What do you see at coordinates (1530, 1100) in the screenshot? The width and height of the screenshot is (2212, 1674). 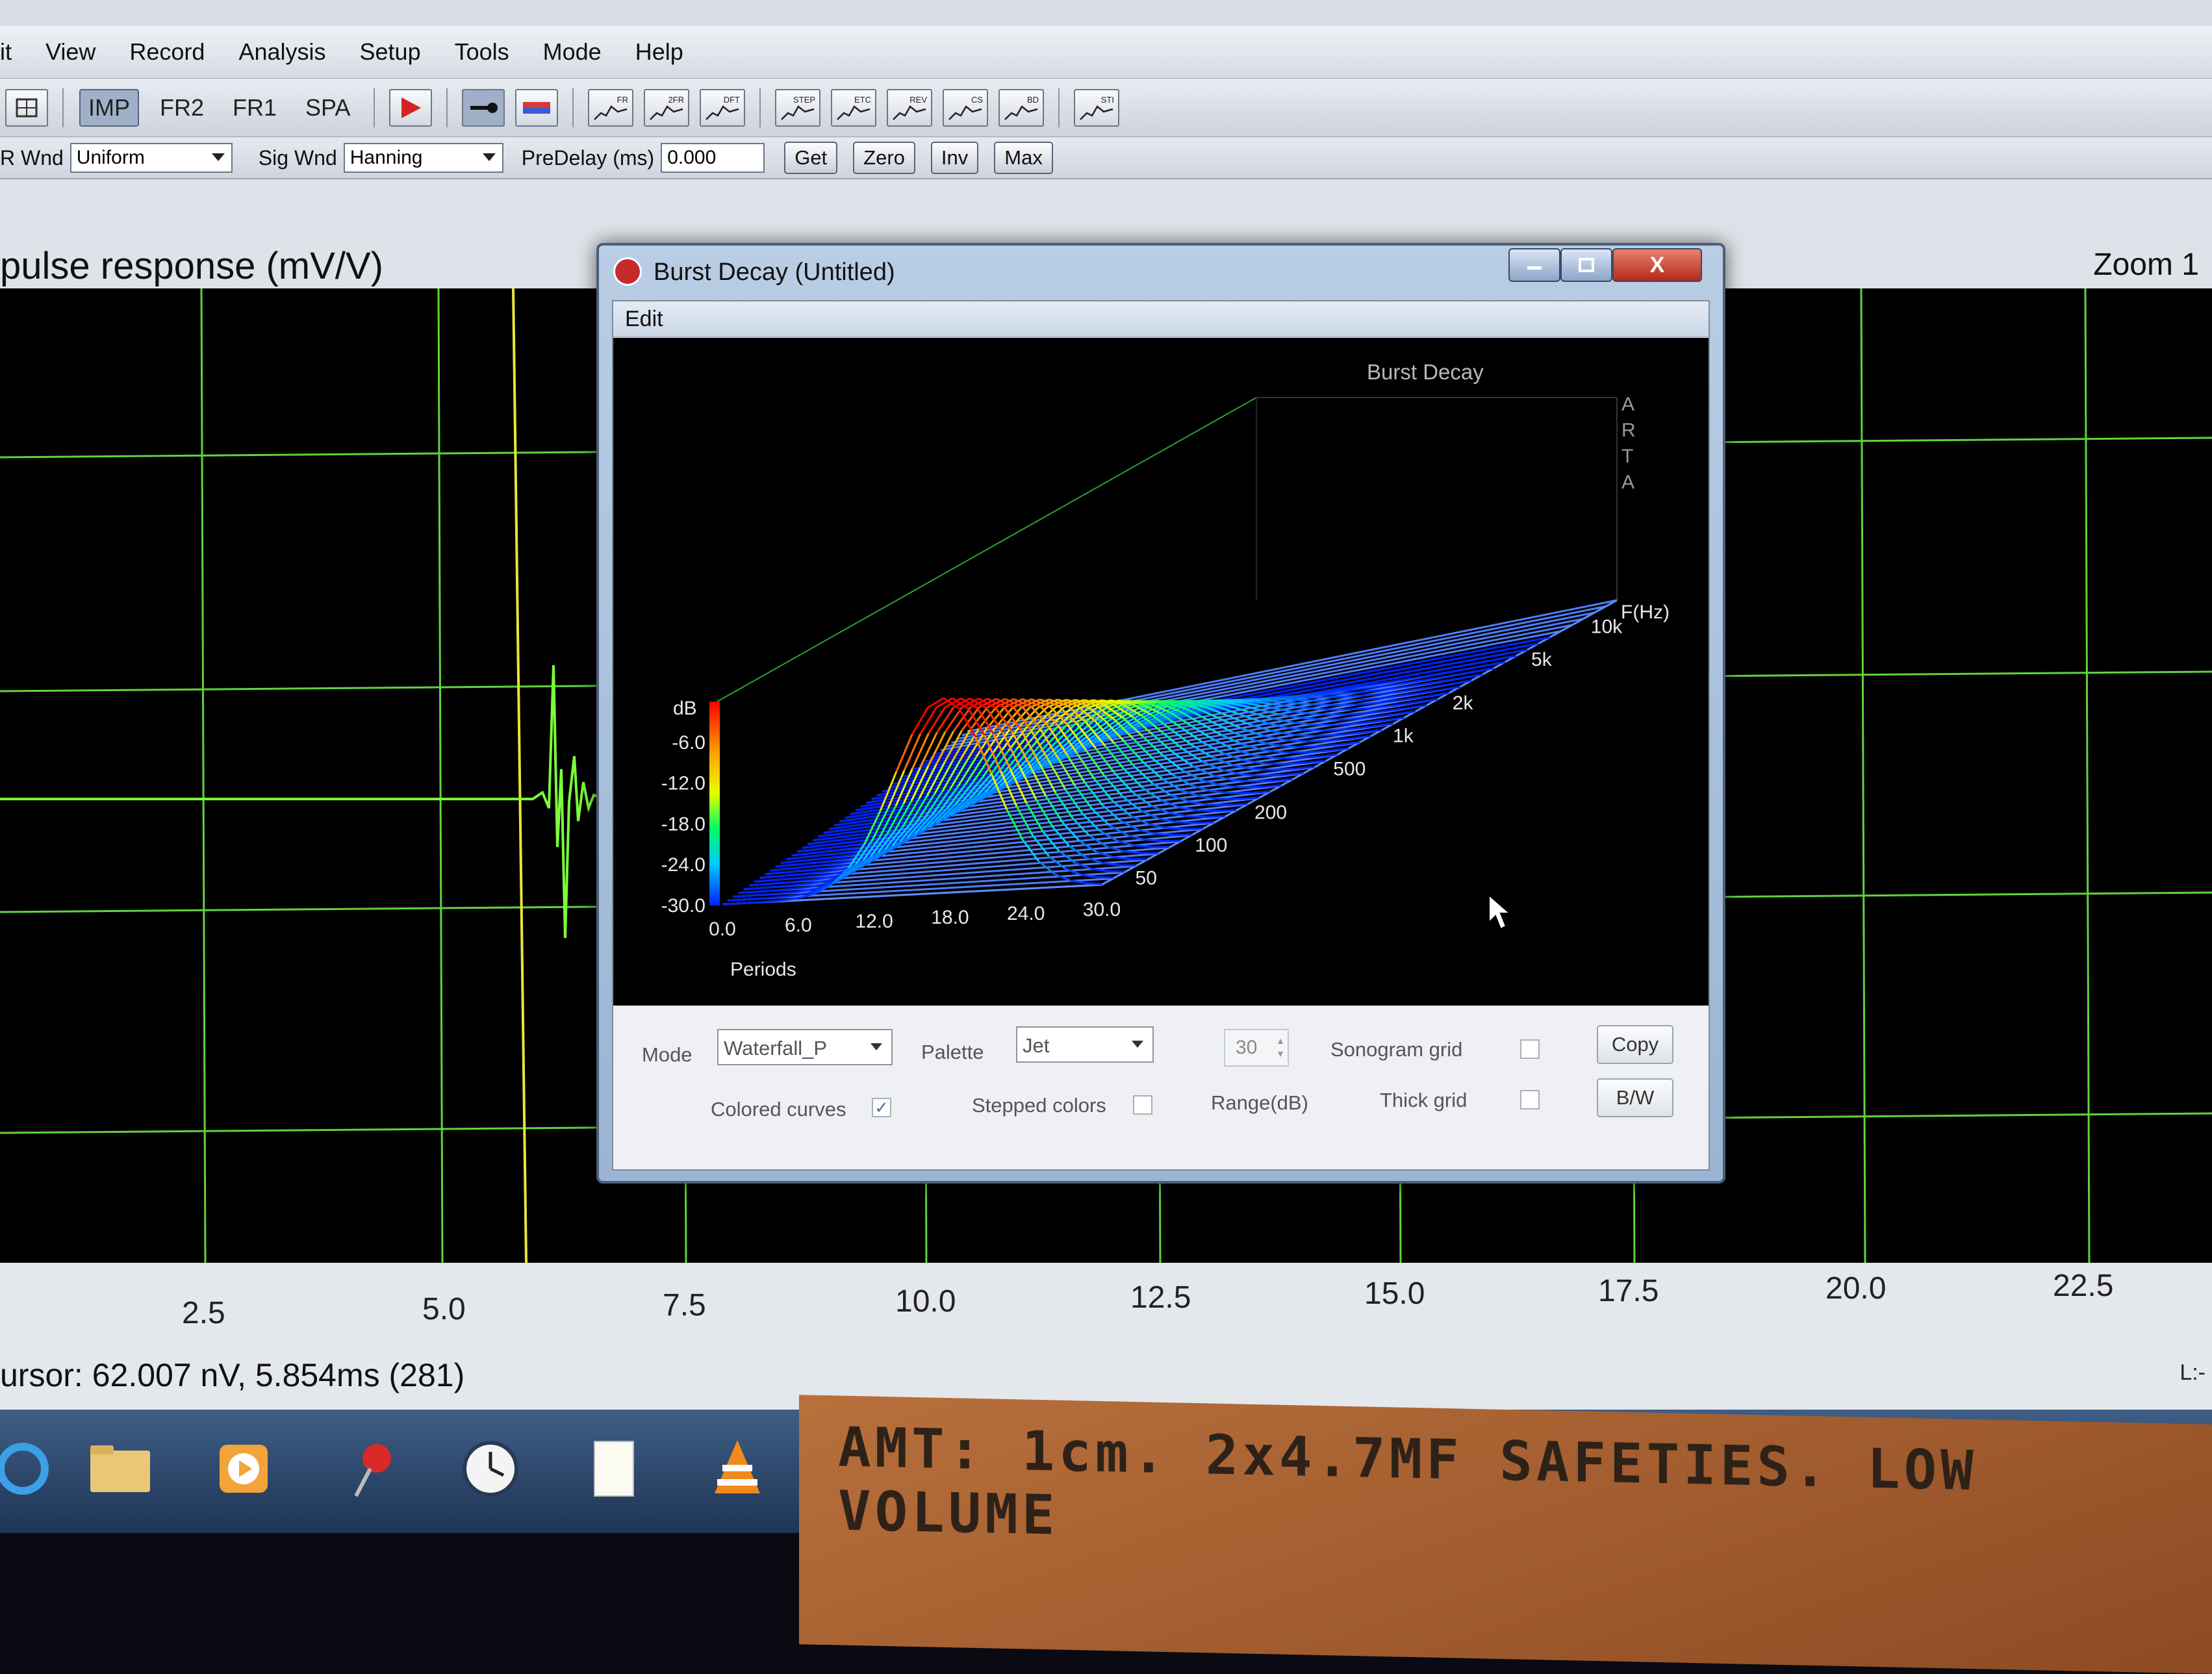 I see `thick-grid-checkbox` at bounding box center [1530, 1100].